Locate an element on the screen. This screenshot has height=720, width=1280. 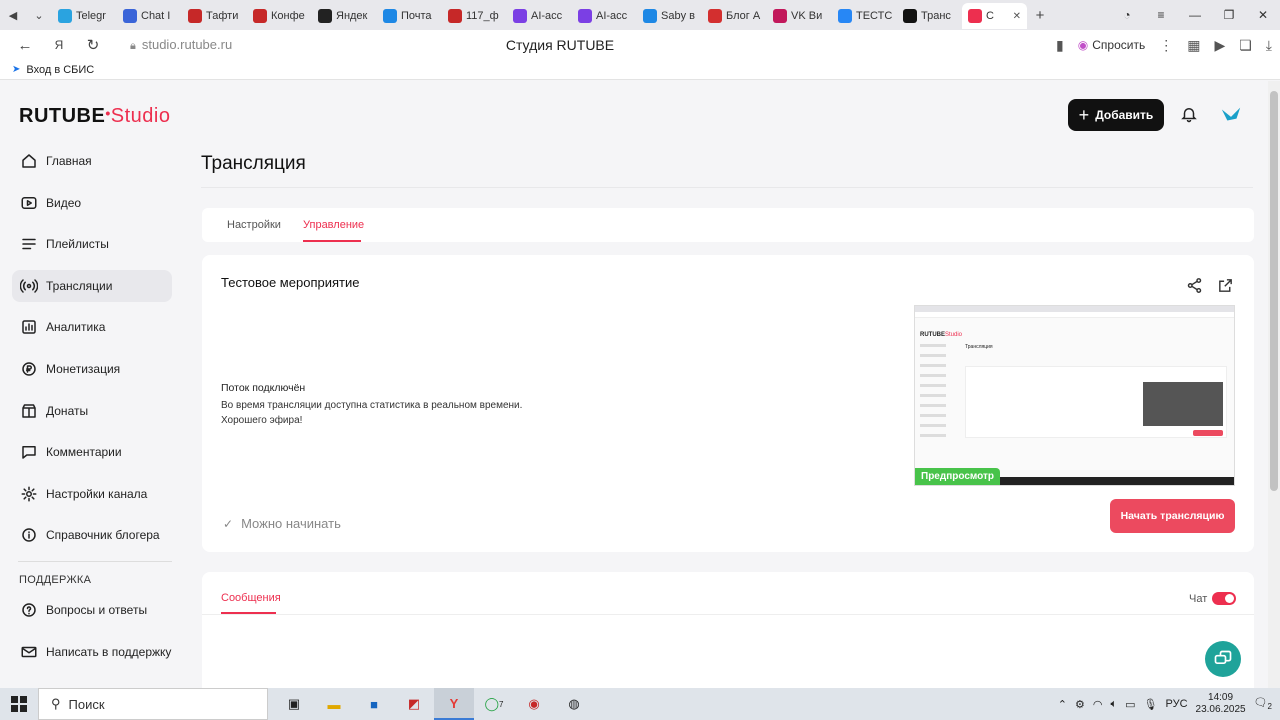
system-tray: ⌃ ⚙ ◠ 🔈︎ ▭ 🎙︎ РУС 14:09 23.06.2025 🗨︎2 is located at coordinates (1169, 704).